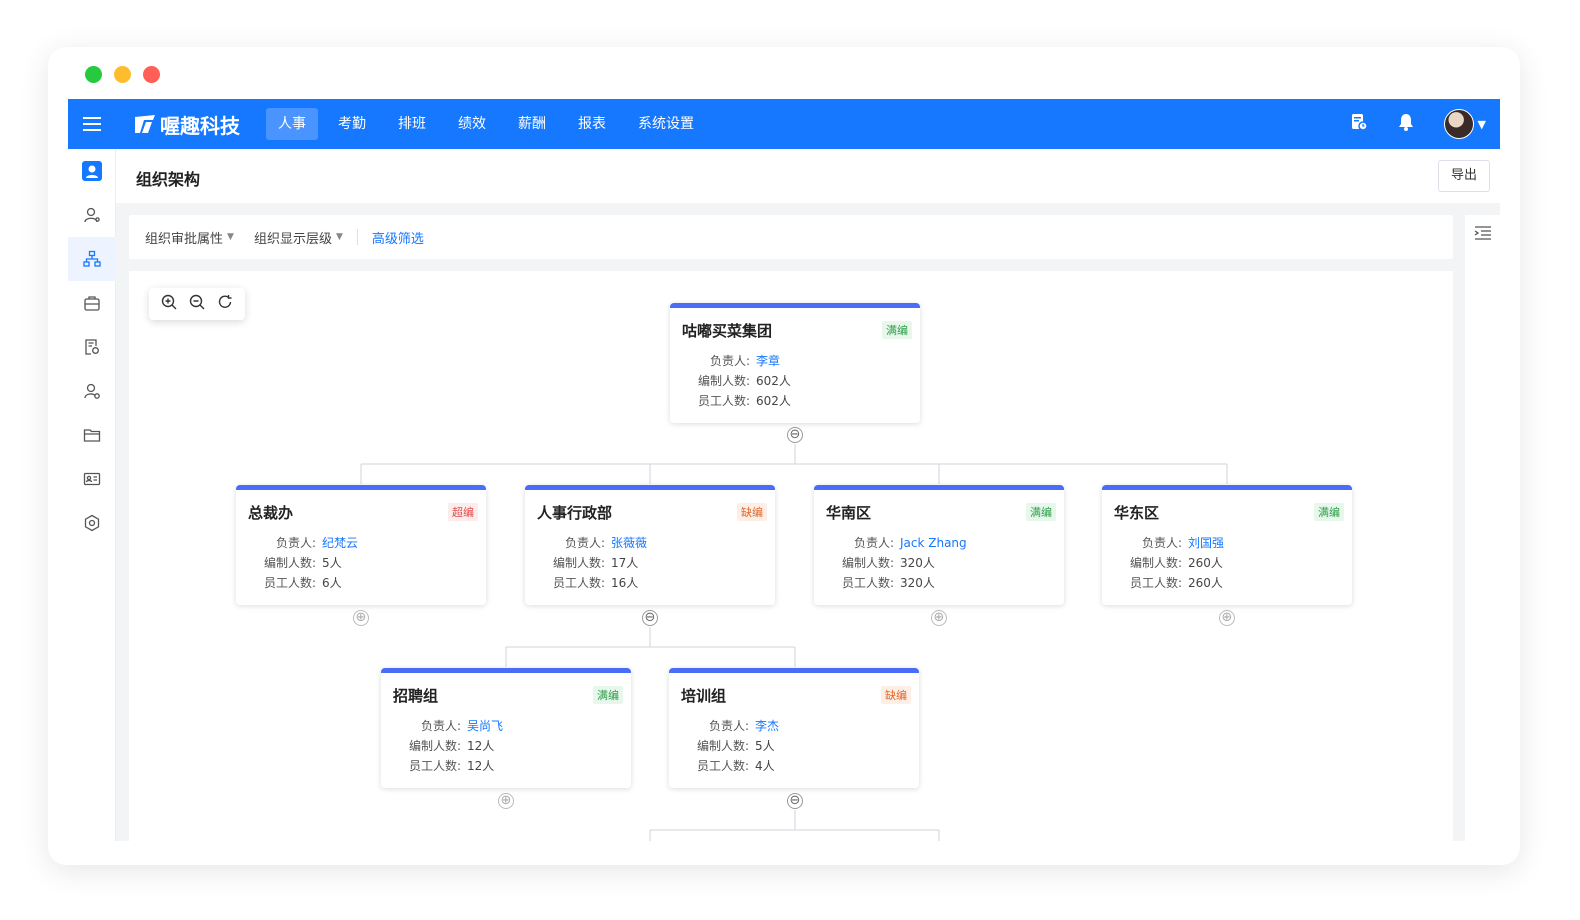 The image size is (1580, 920). I want to click on manager-link: 李杰, so click(767, 726).